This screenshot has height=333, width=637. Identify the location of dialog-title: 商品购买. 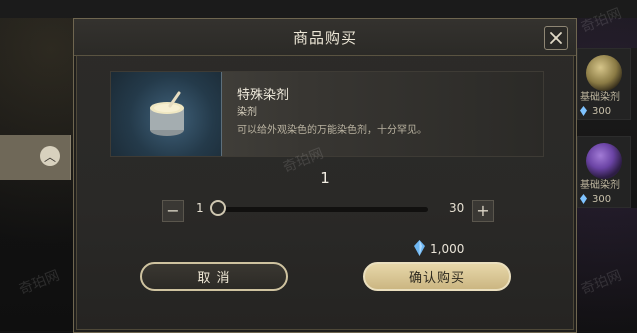
(324, 38).